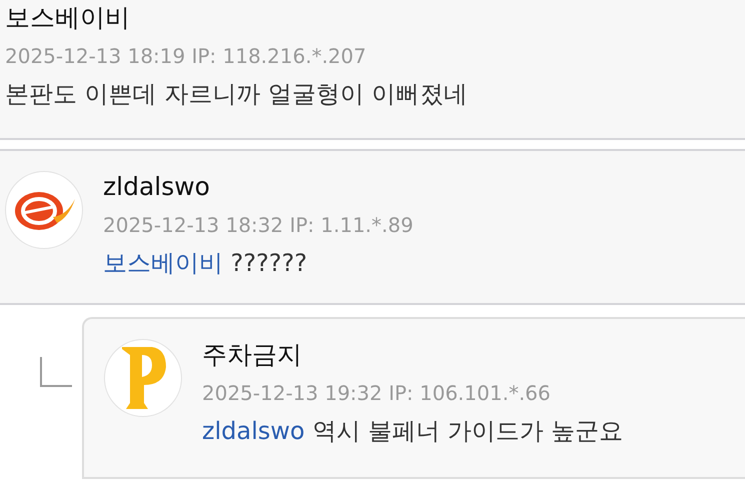 The width and height of the screenshot is (745, 491). Describe the element at coordinates (163, 263) in the screenshot. I see `mention-link: 보스베이비` at that location.